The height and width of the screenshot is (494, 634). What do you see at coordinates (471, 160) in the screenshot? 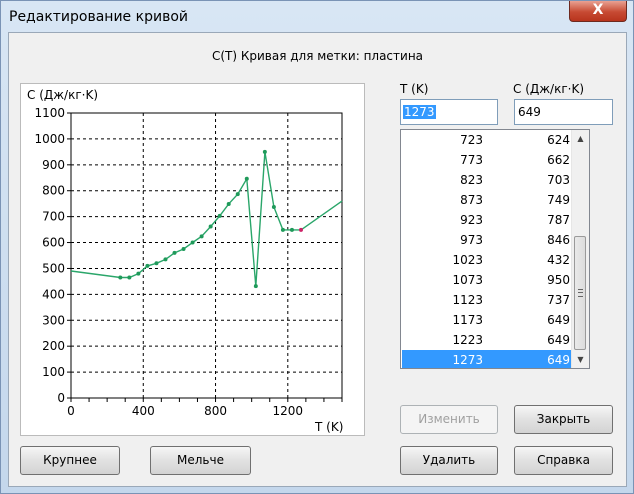
I see `list-item-t: 773` at bounding box center [471, 160].